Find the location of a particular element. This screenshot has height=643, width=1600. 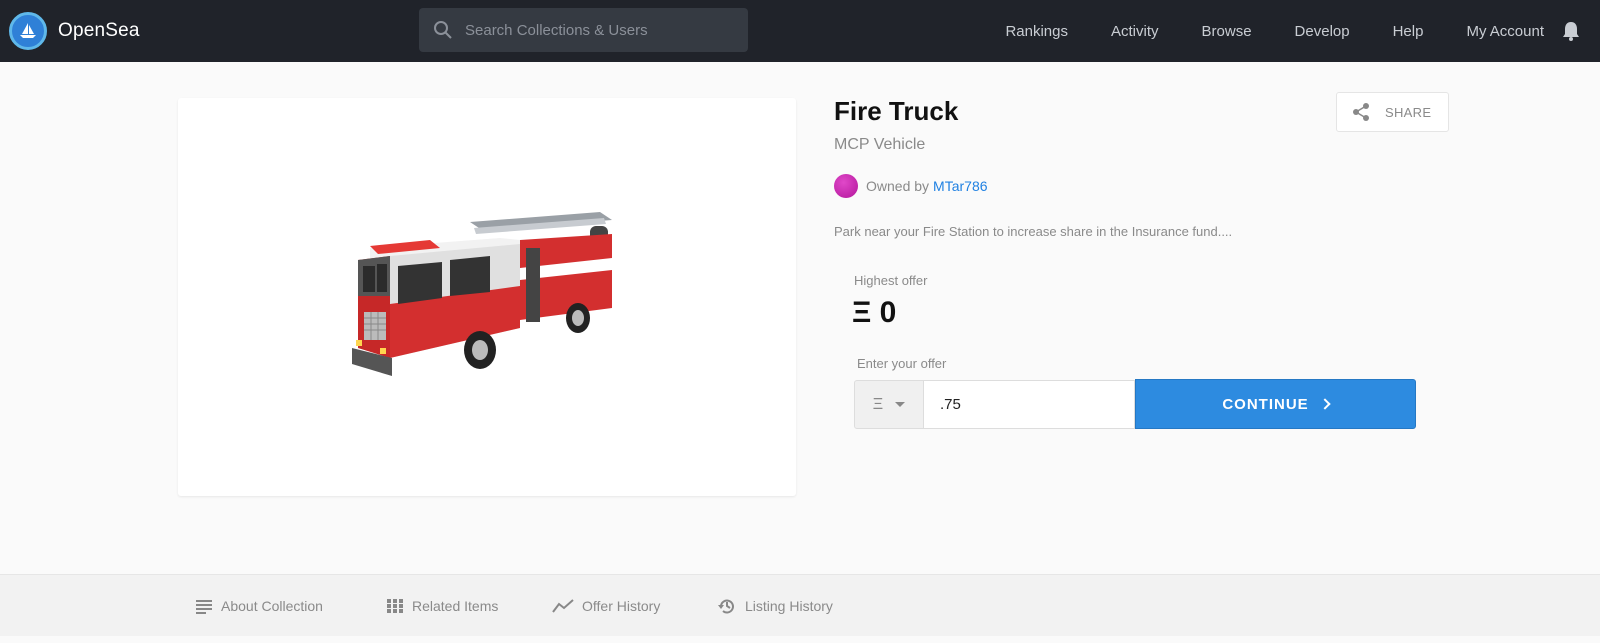

avatar is located at coordinates (846, 186).